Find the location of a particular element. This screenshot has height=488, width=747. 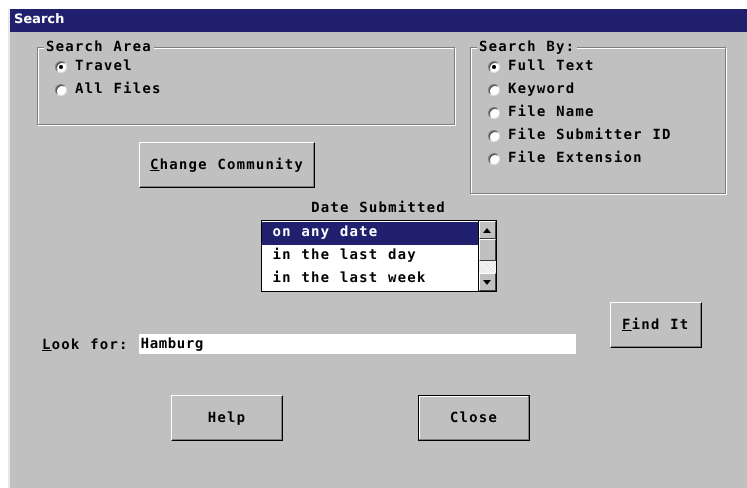

option-label: Full Text is located at coordinates (551, 66).